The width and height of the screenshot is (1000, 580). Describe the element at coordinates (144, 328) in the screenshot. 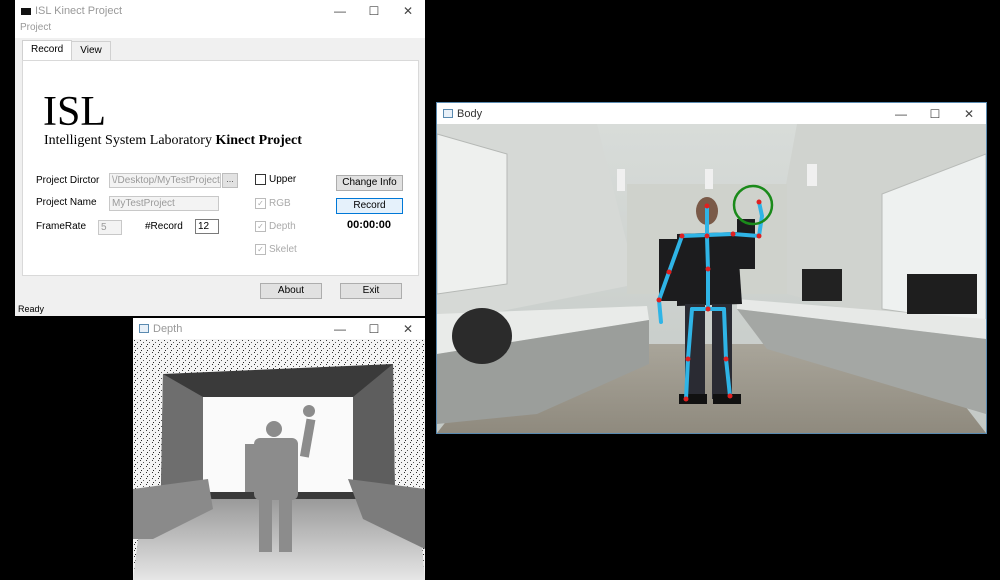

I see `depth-window-icon` at that location.